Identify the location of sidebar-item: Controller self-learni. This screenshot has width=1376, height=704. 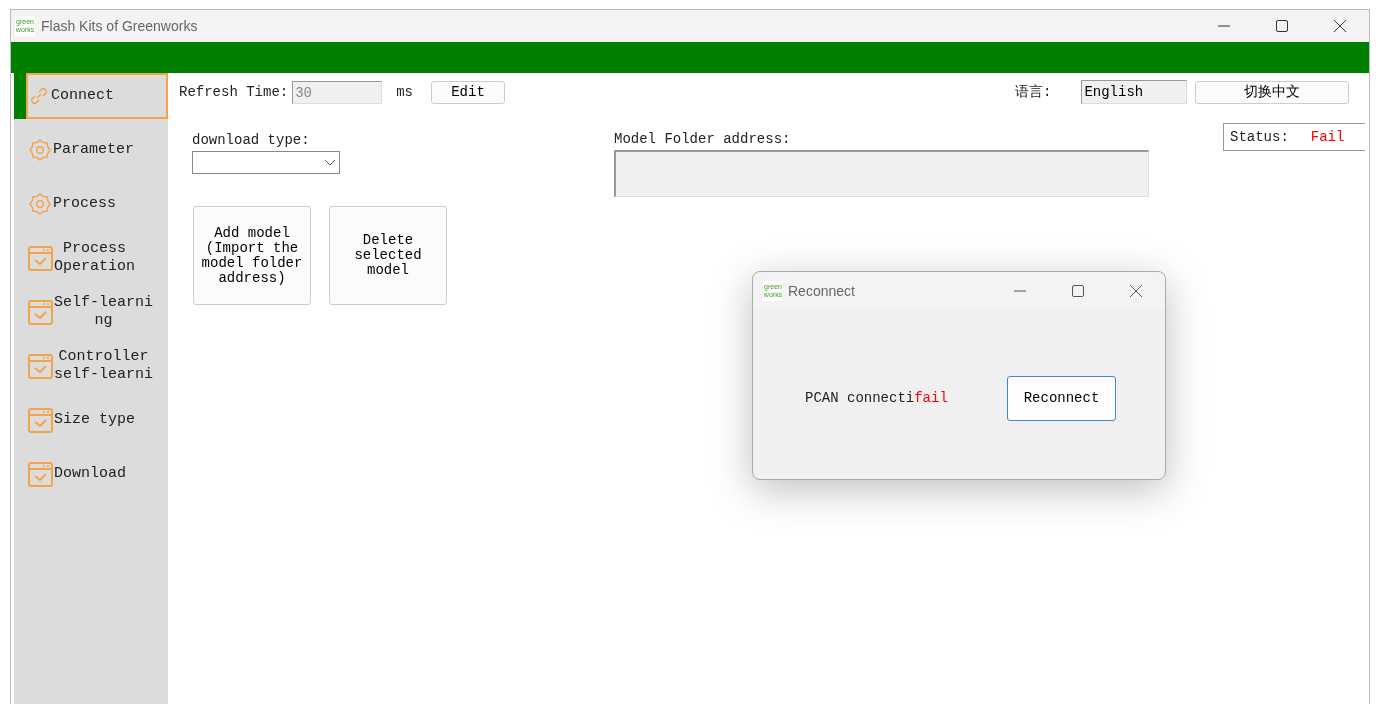
(91, 366).